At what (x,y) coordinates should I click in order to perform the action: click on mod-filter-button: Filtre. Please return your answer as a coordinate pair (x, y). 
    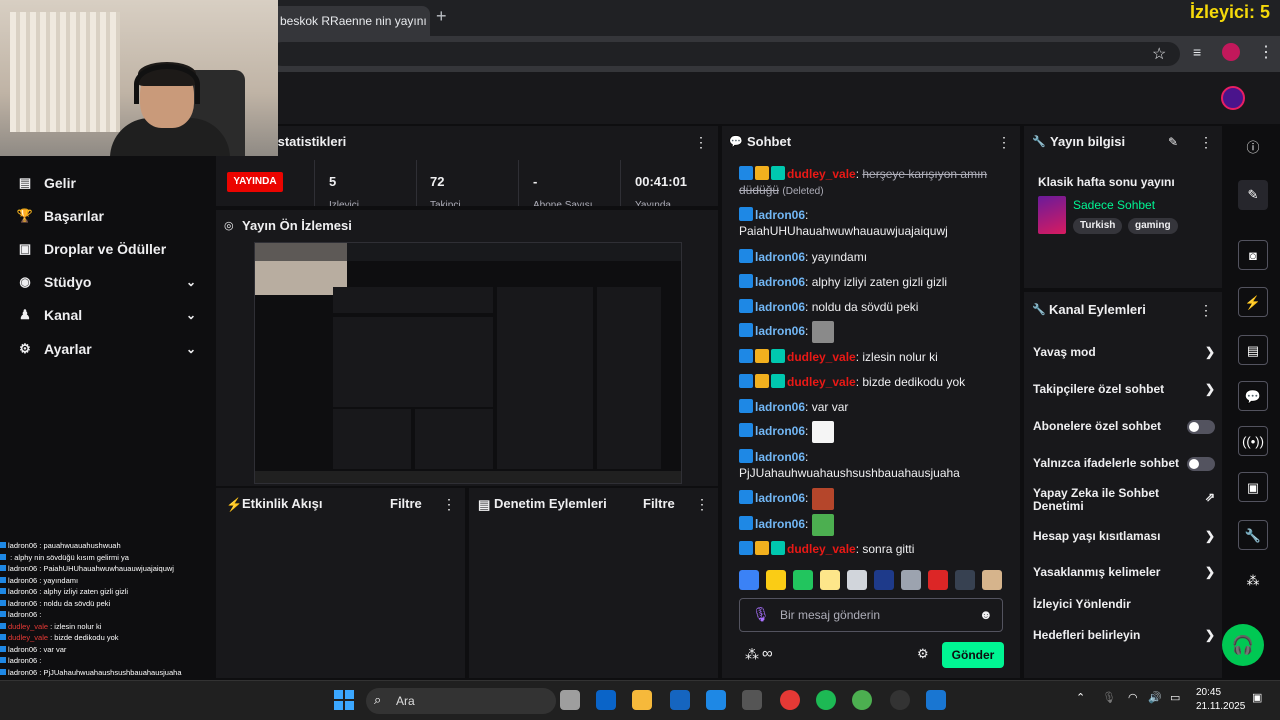
    Looking at the image, I should click on (659, 503).